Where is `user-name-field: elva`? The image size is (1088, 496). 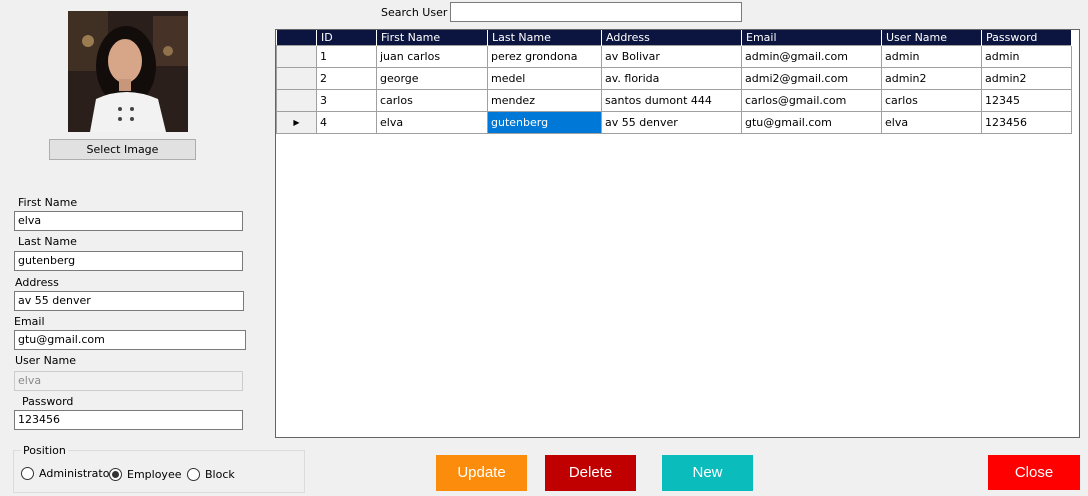
user-name-field: elva is located at coordinates (128, 381).